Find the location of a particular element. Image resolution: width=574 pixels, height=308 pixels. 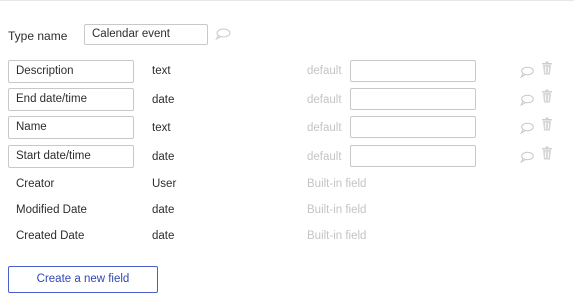

field-row: Description text default is located at coordinates (287, 72).